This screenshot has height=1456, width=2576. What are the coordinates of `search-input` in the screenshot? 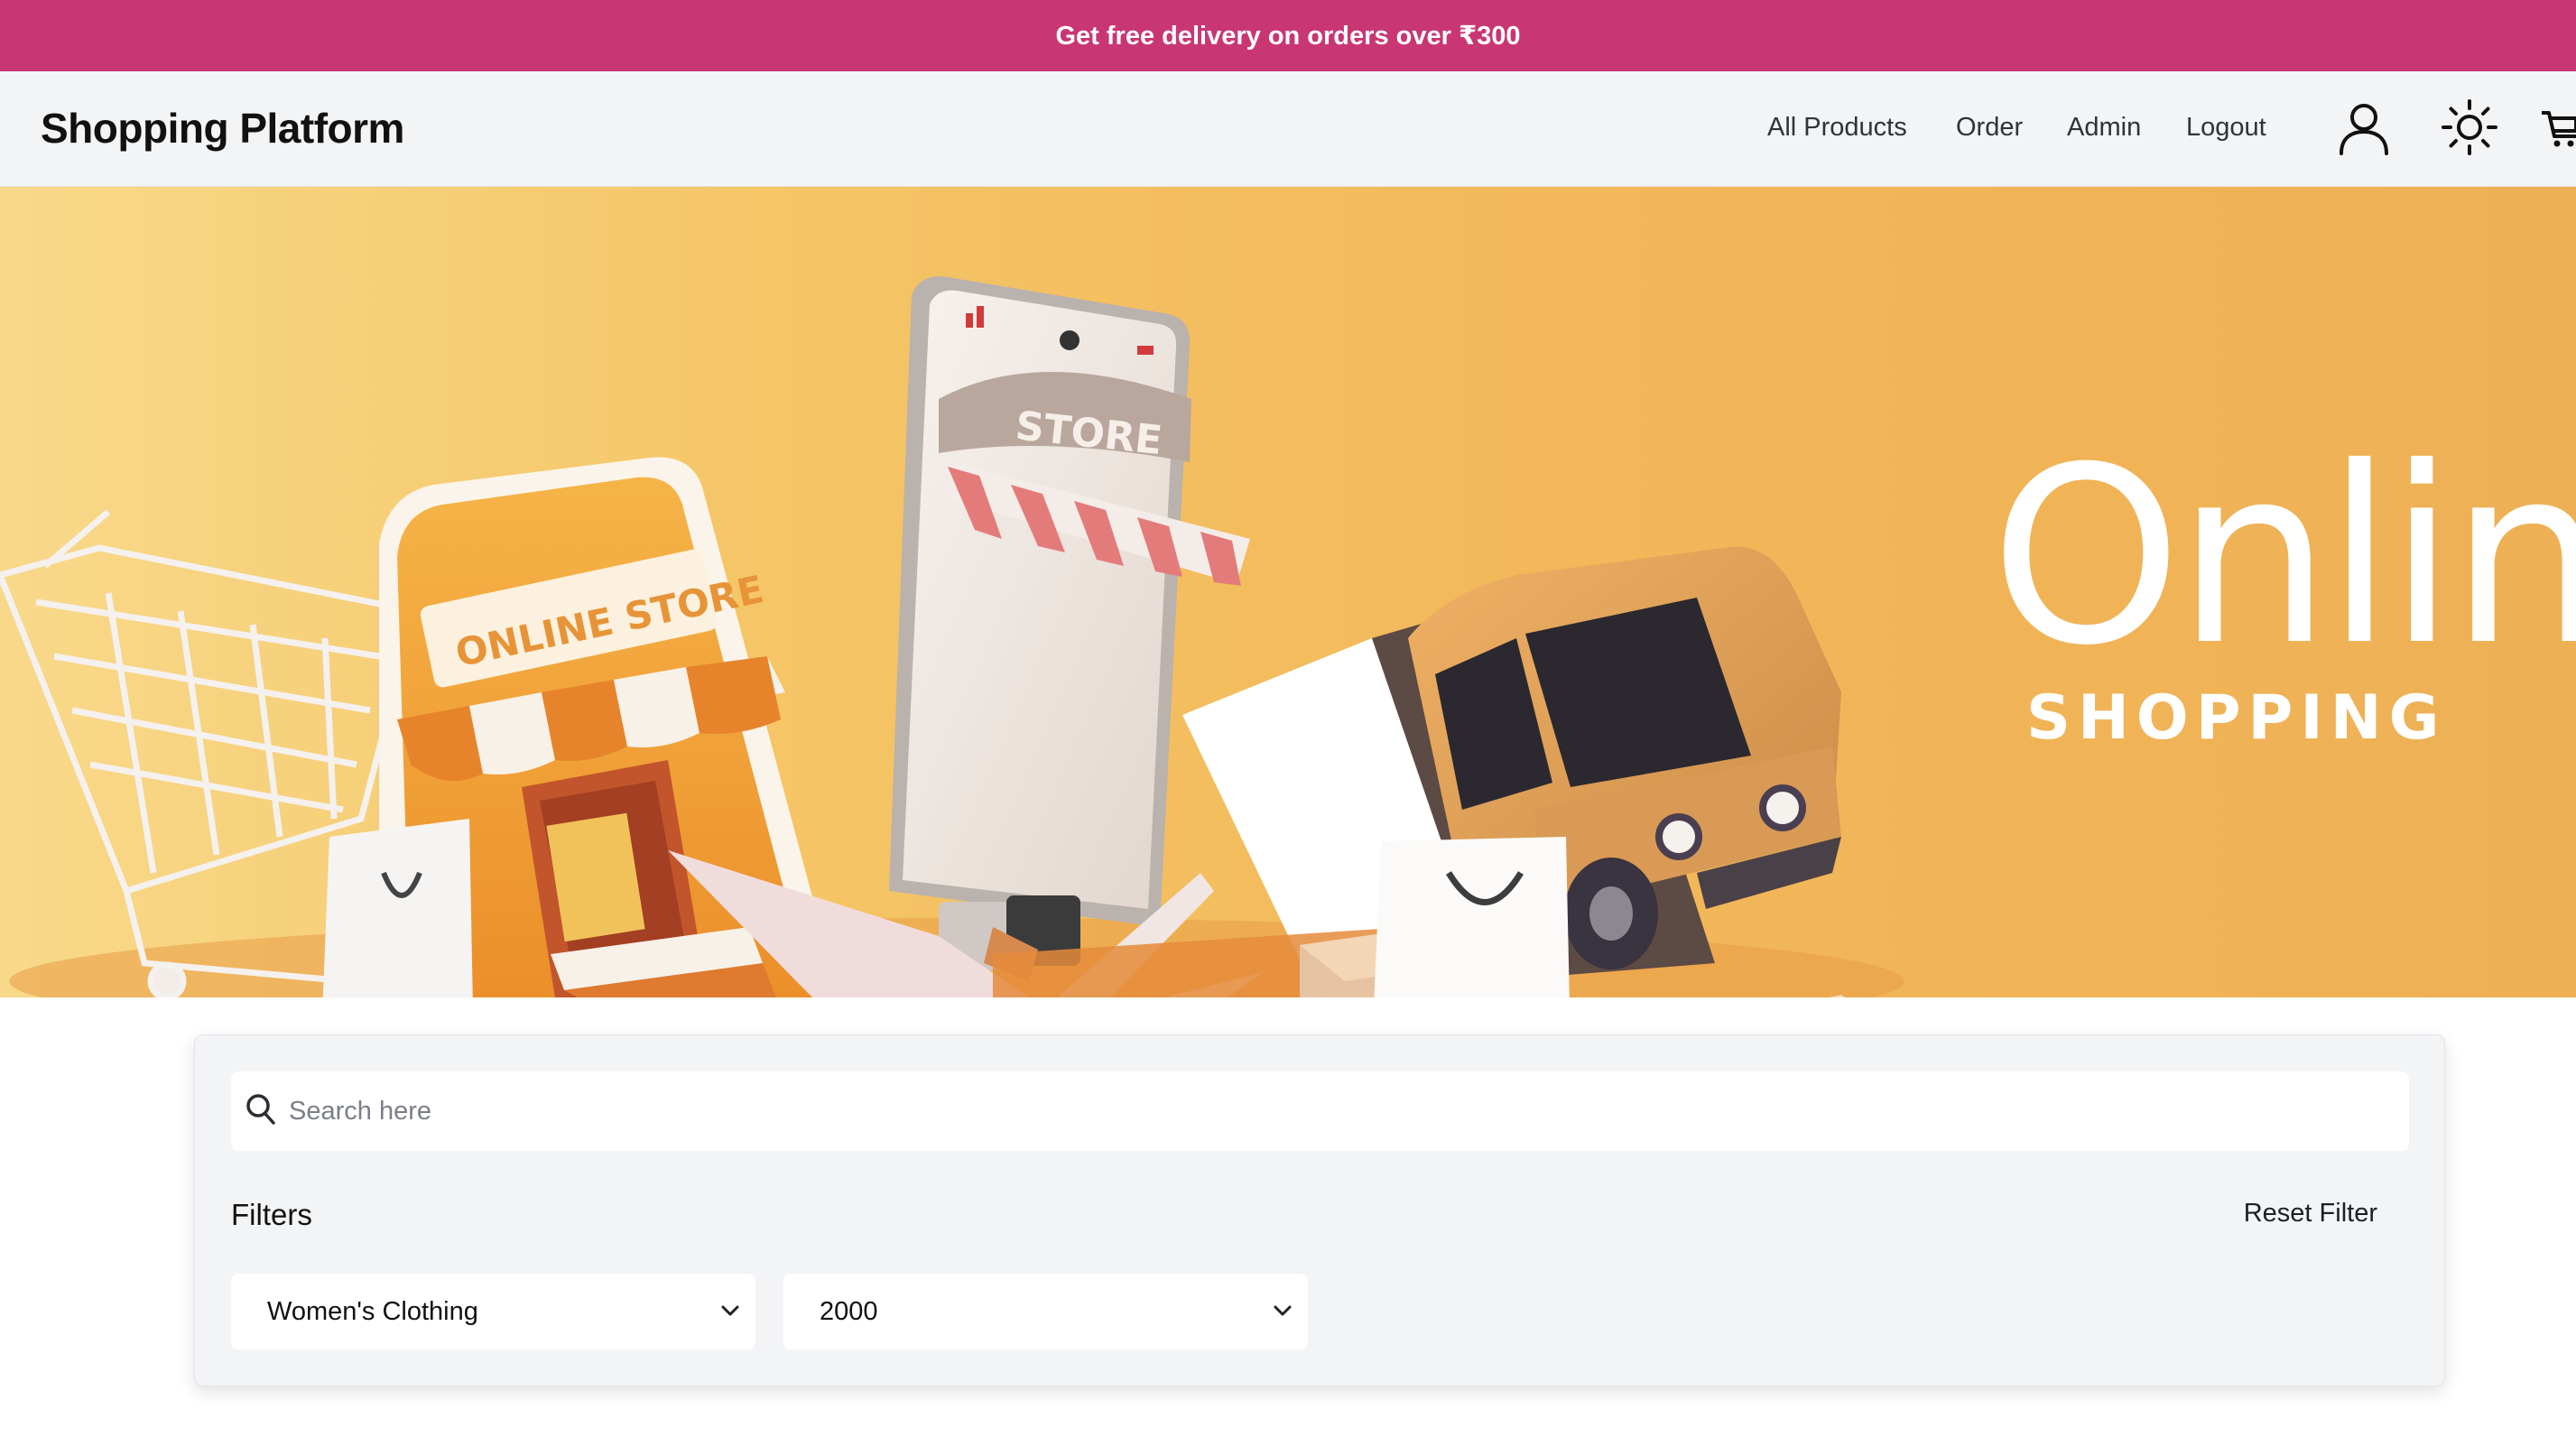 It's located at (1327, 1111).